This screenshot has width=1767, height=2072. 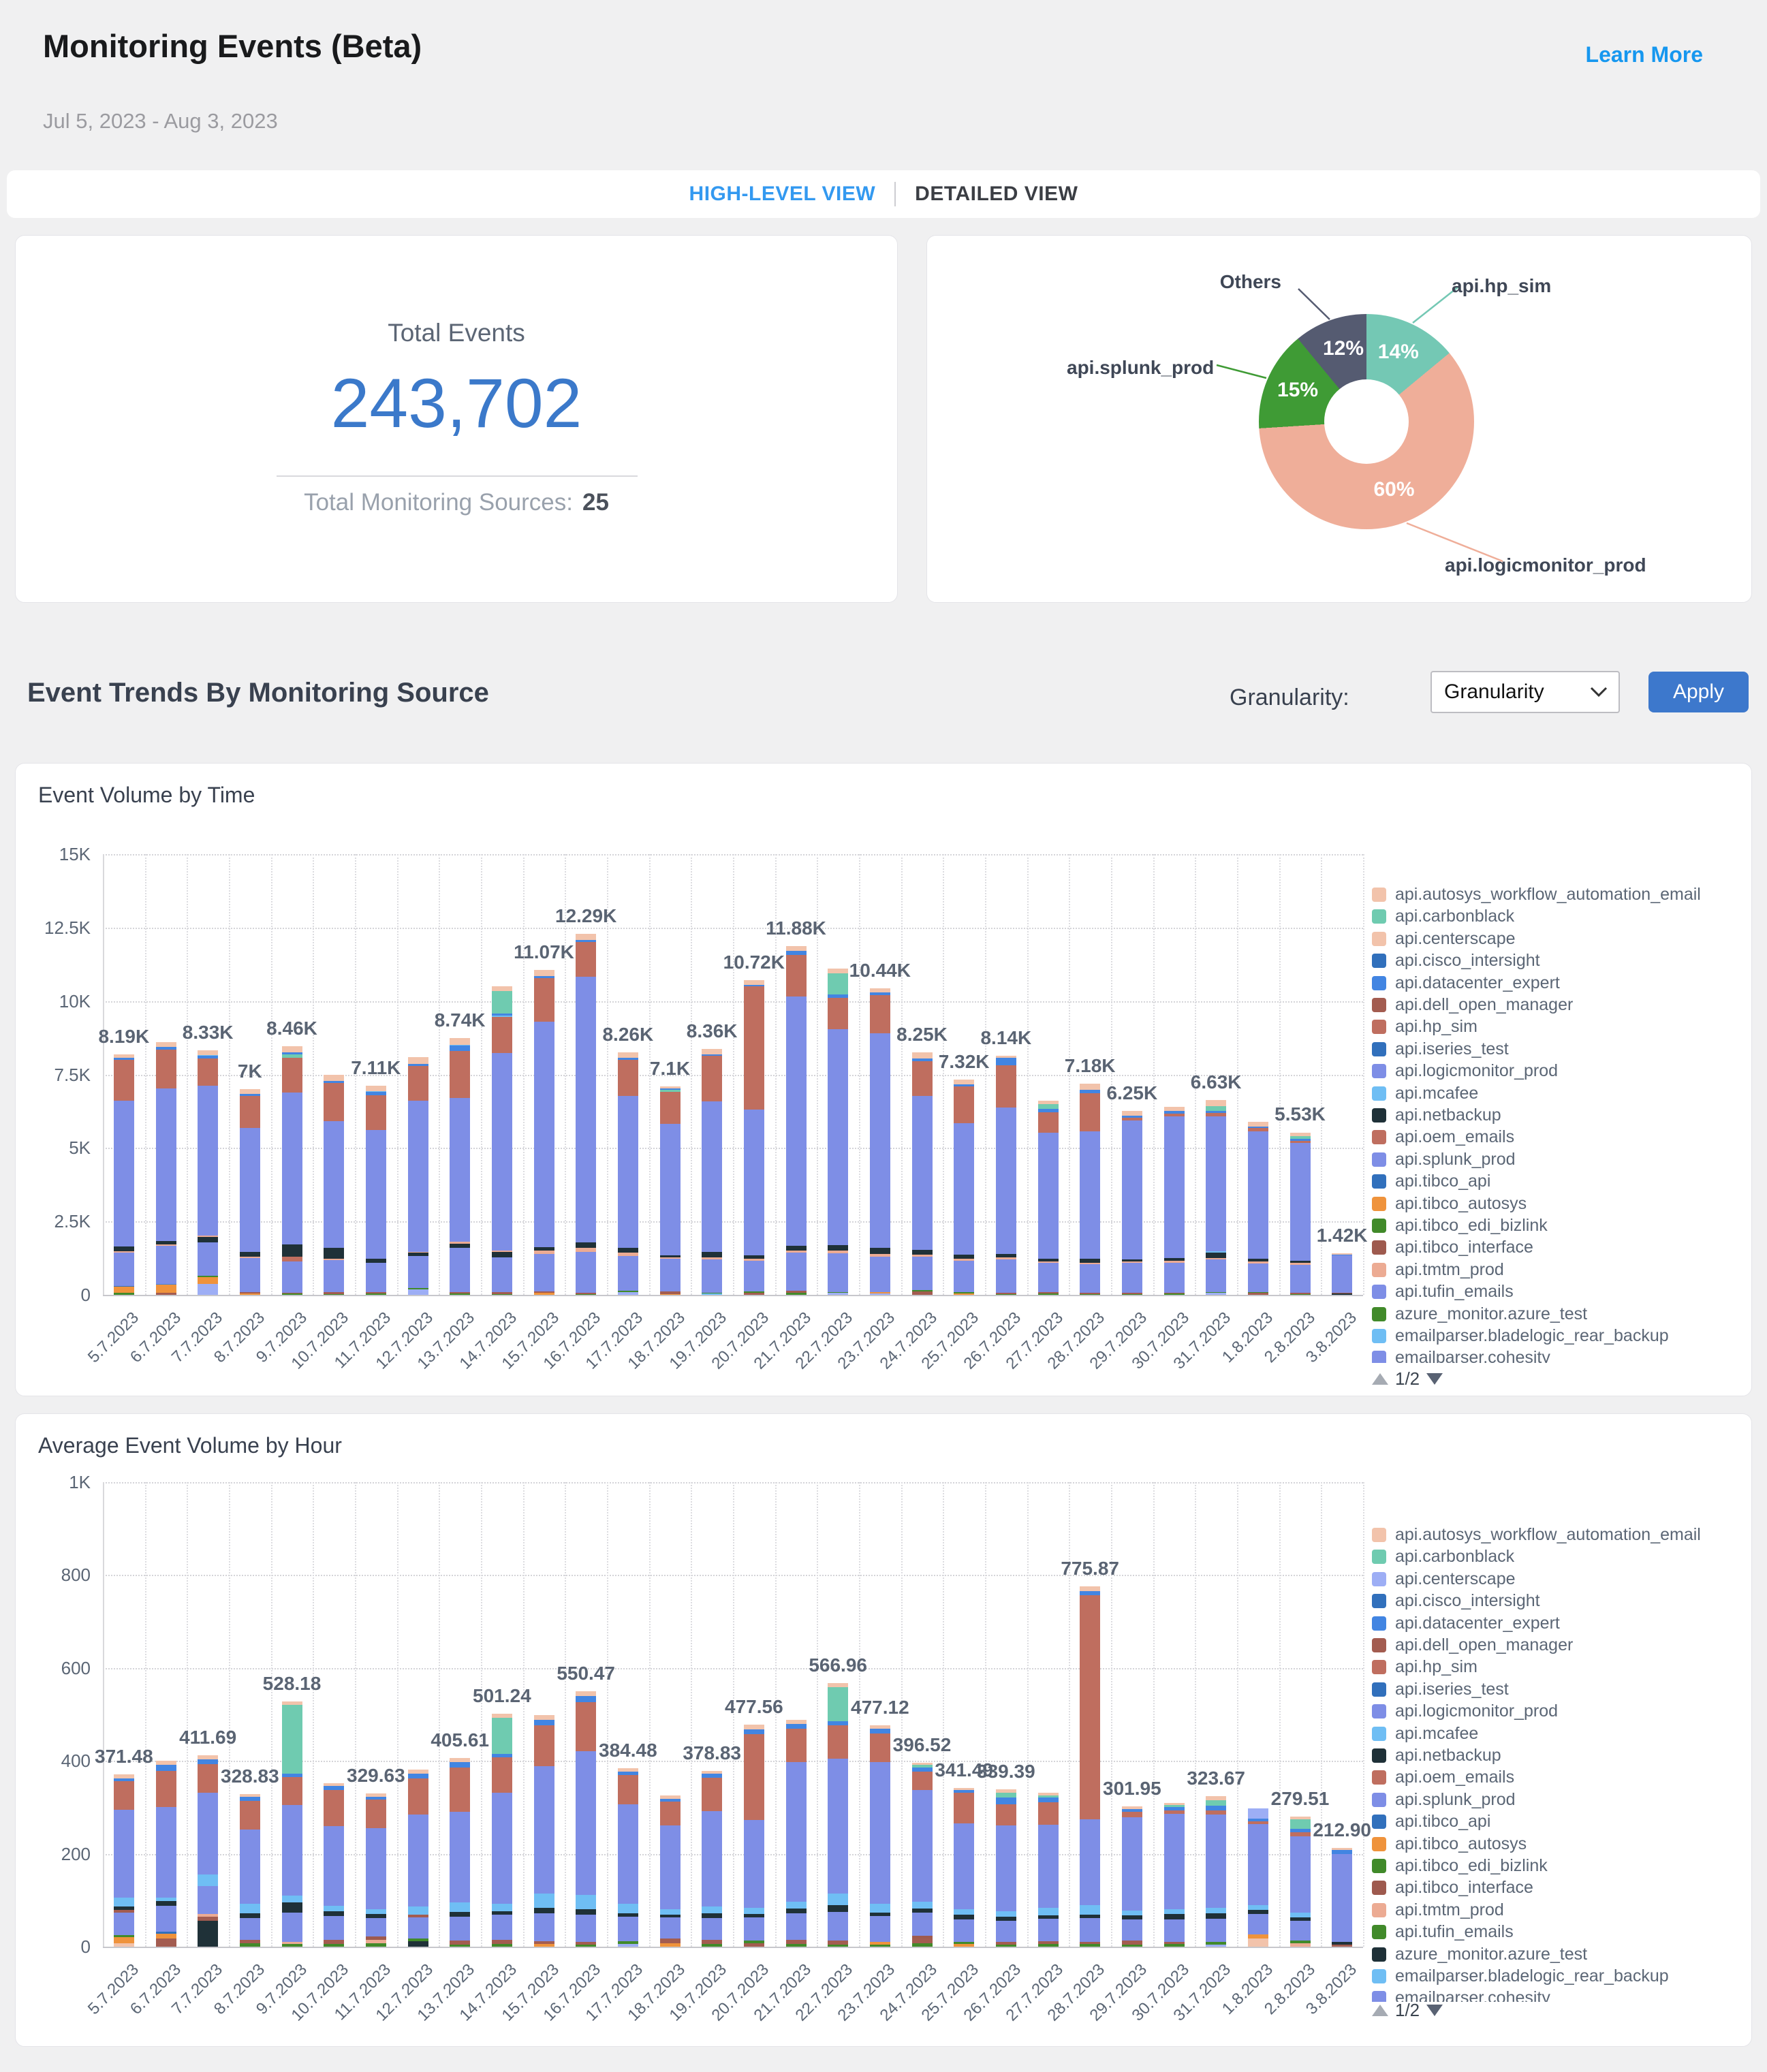 I want to click on bar-segment-orange, so click(x=124, y=1940).